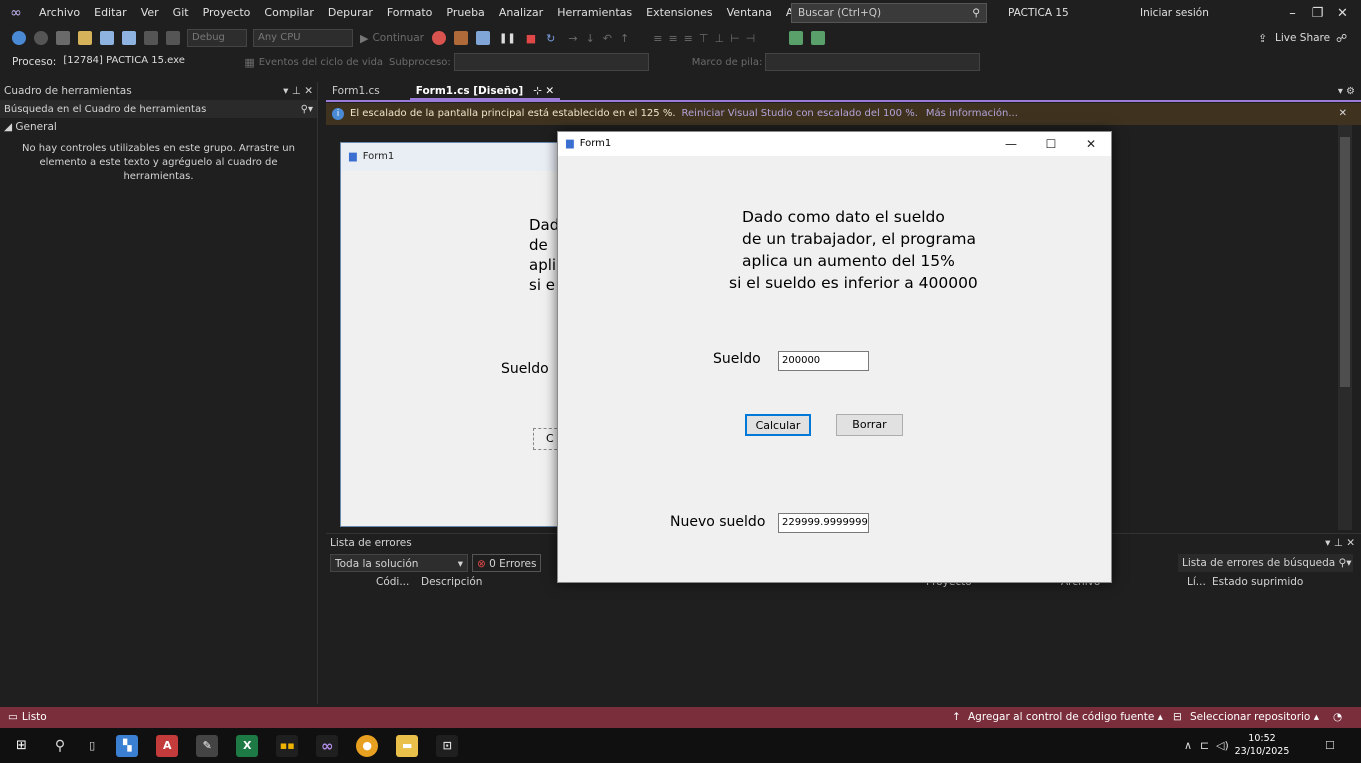  What do you see at coordinates (834, 144) in the screenshot?
I see `running-form-titlebar: ▆ Form1 — ☐ ✕` at bounding box center [834, 144].